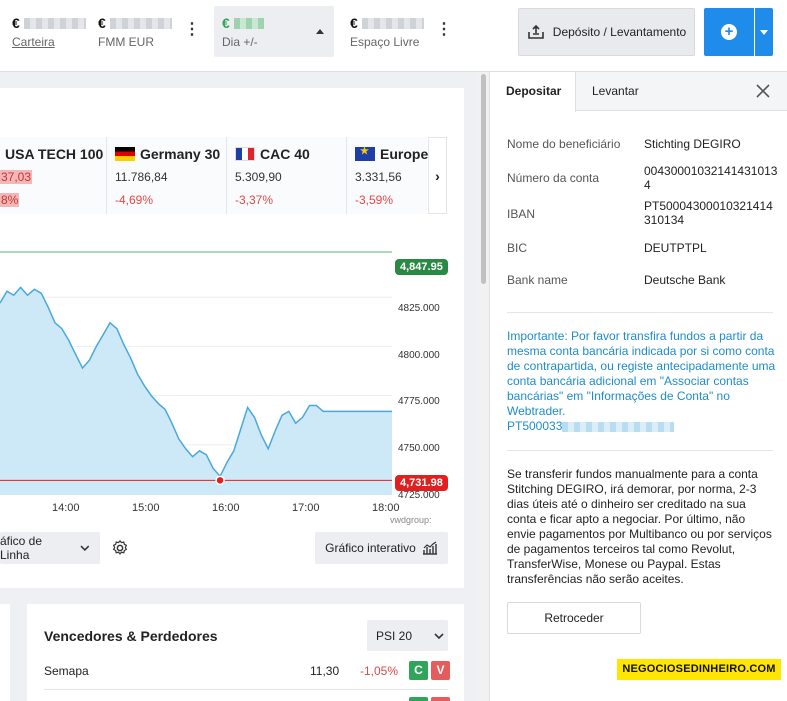 The height and width of the screenshot is (701, 787). I want to click on field-label: BIC, so click(517, 248).